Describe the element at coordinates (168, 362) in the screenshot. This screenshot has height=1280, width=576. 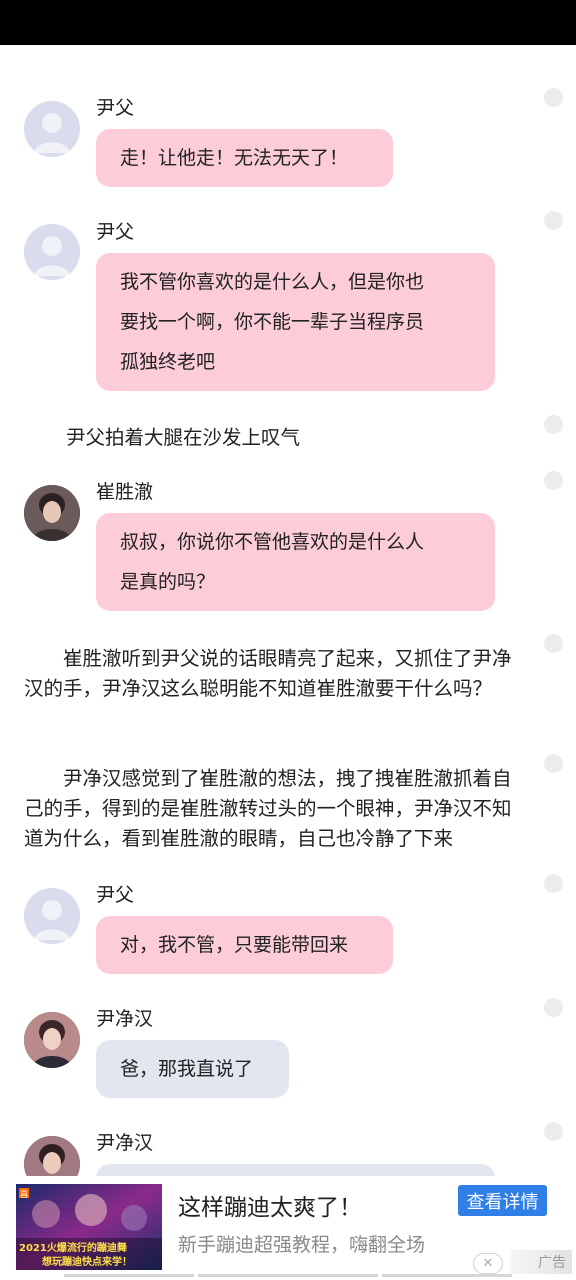
I see `bubble-line: 孤独终老吧` at that location.